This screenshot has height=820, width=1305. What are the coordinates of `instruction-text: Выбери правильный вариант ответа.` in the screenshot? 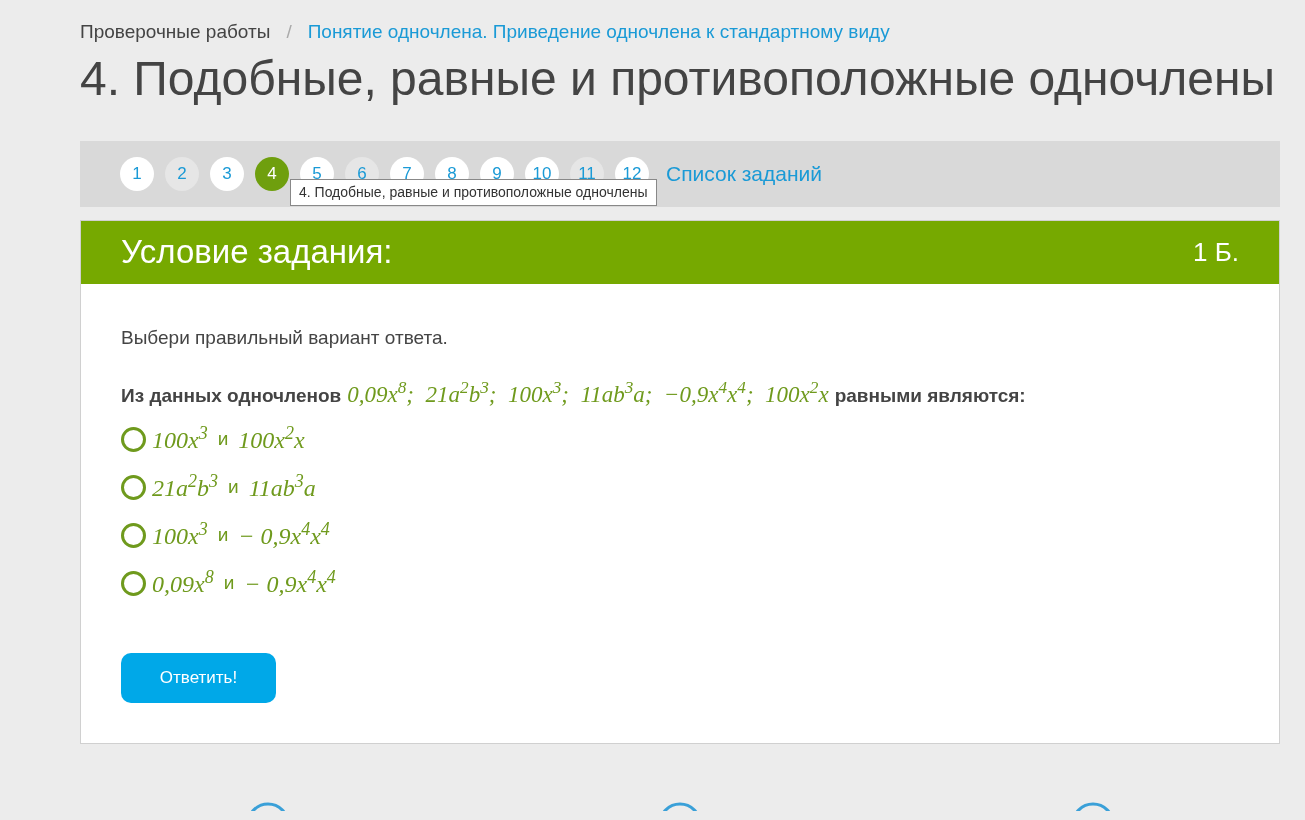 It's located at (284, 337).